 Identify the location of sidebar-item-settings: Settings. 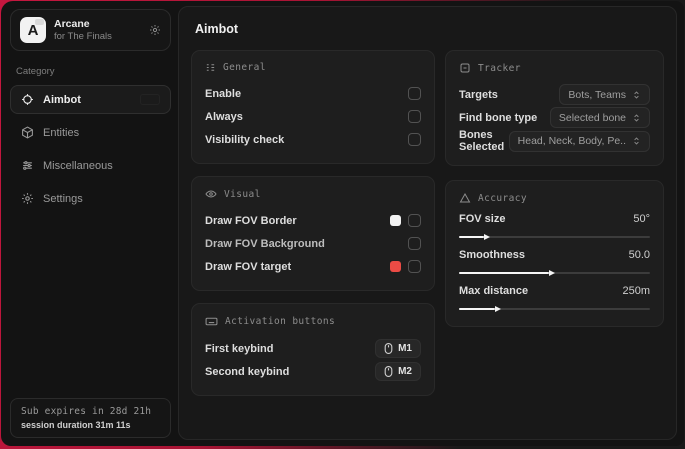
(90, 198).